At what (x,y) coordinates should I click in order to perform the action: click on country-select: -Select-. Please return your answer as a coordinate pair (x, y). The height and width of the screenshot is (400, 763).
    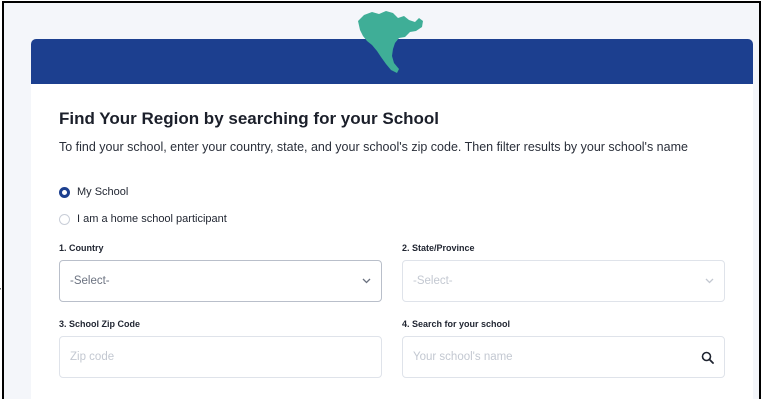
    Looking at the image, I should click on (220, 281).